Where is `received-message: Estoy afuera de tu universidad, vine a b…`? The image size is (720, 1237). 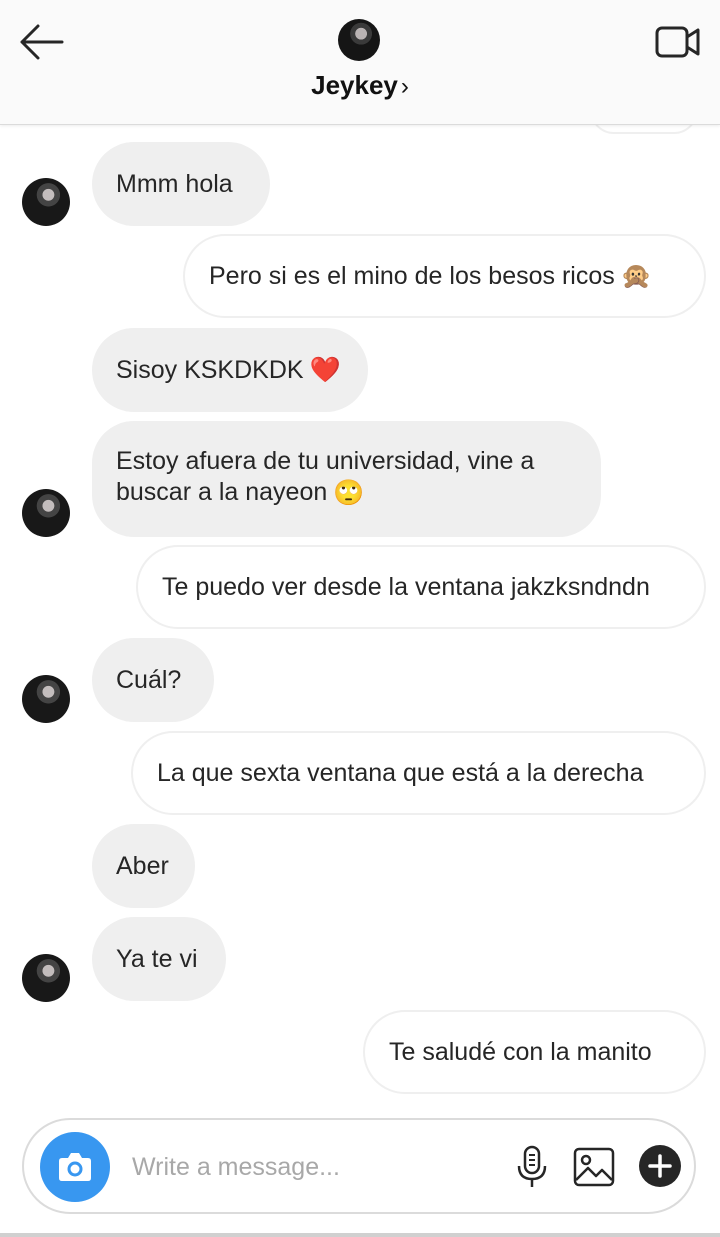 received-message: Estoy afuera de tu universidad, vine a b… is located at coordinates (346, 479).